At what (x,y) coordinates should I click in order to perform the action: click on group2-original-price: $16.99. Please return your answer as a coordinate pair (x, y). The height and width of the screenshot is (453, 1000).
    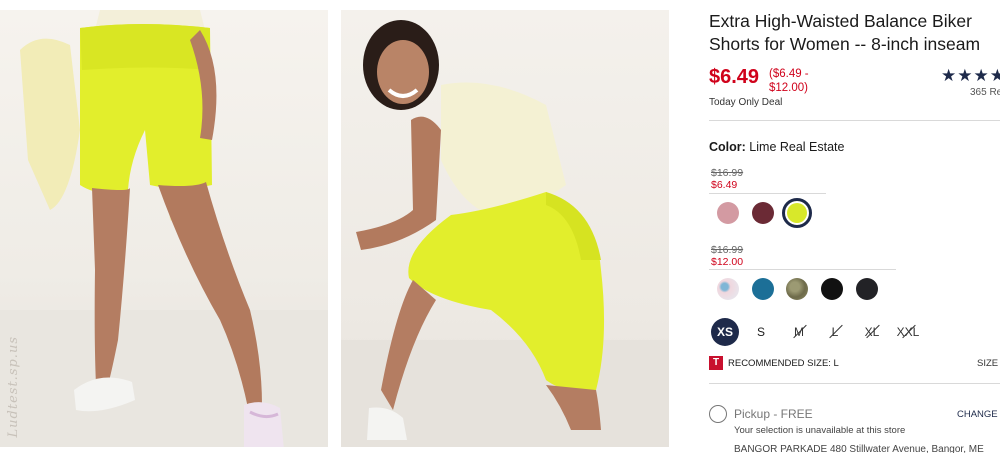
    Looking at the image, I should click on (727, 250).